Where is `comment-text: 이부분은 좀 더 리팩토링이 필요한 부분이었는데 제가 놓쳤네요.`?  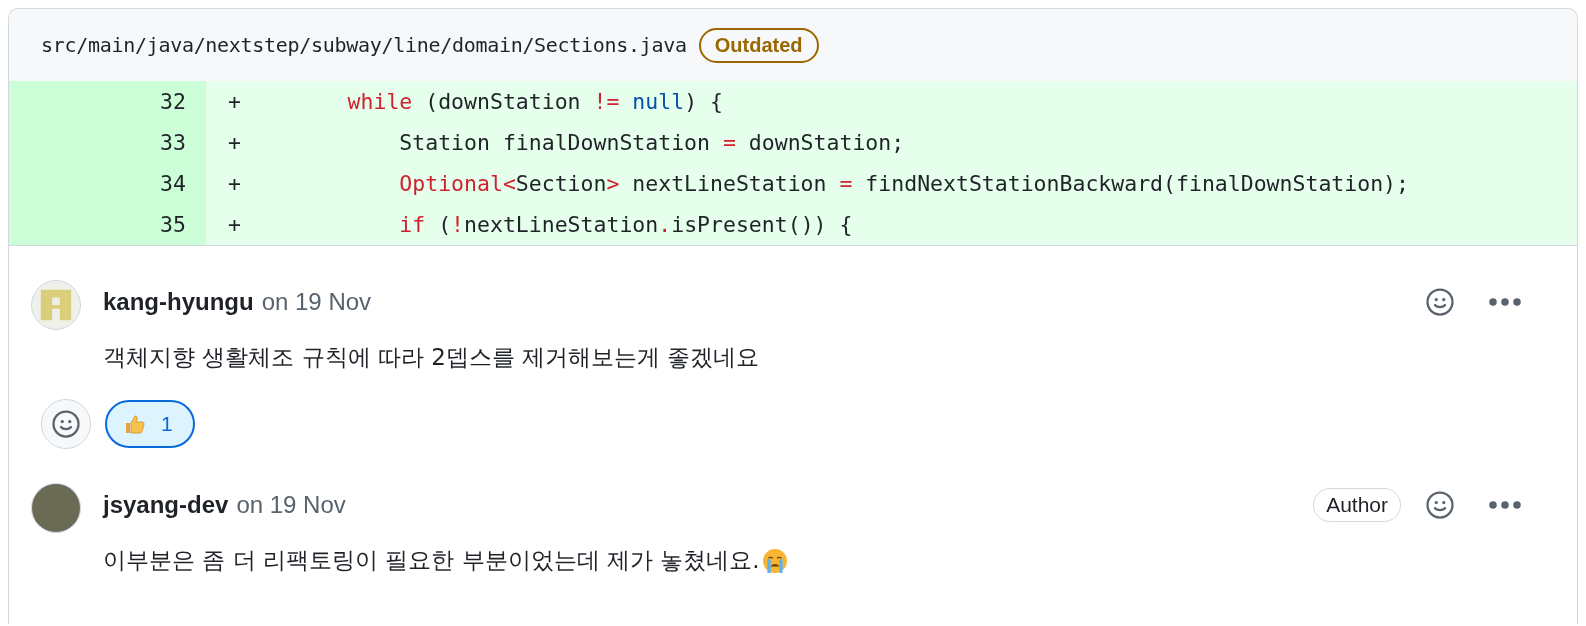 comment-text: 이부분은 좀 더 리팩토링이 필요한 부분이었는데 제가 놓쳤네요. is located at coordinates (431, 560).